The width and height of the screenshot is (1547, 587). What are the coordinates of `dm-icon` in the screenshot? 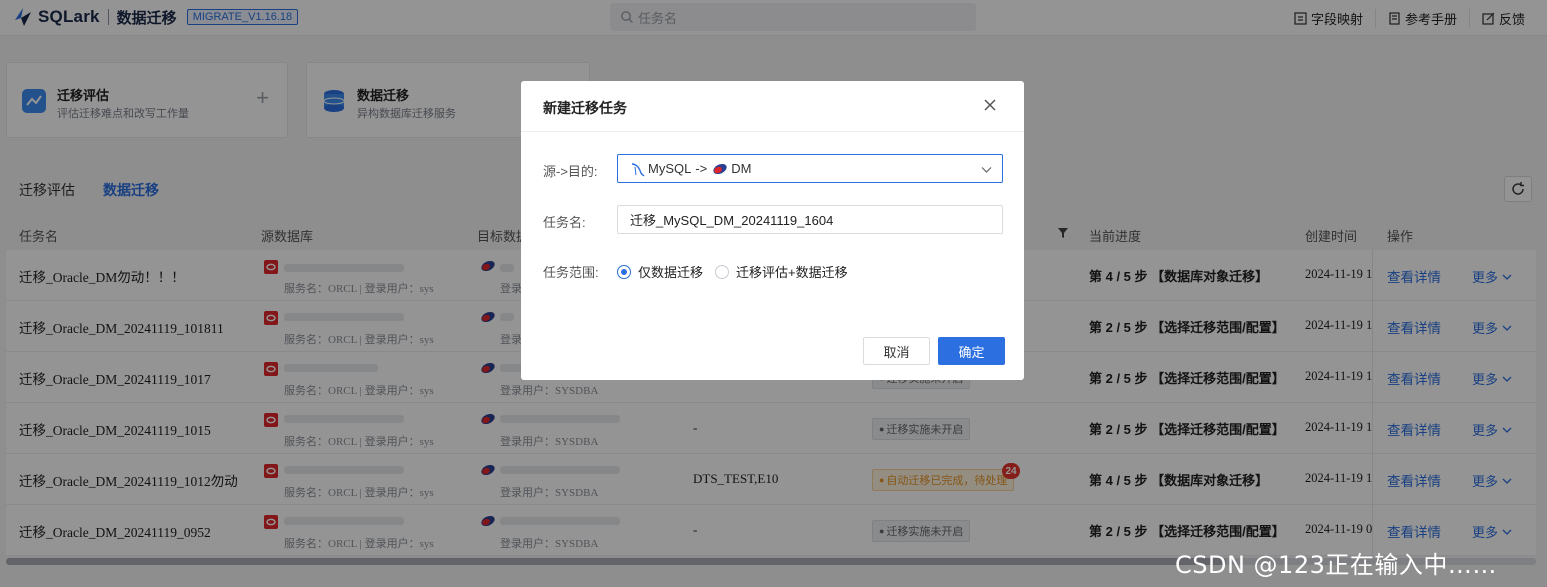 It's located at (720, 168).